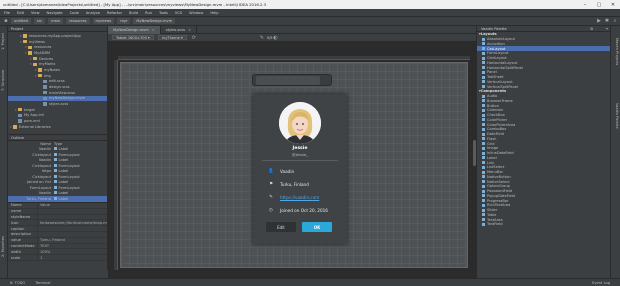  I want to click on todo-tab: 6: TODO, so click(17, 283).